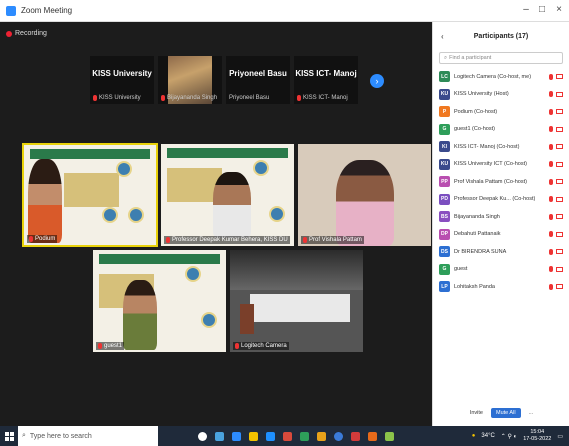 This screenshot has width=569, height=446. Describe the element at coordinates (501, 58) in the screenshot. I see `participant-search-input: ⌕ Find a participant` at that location.